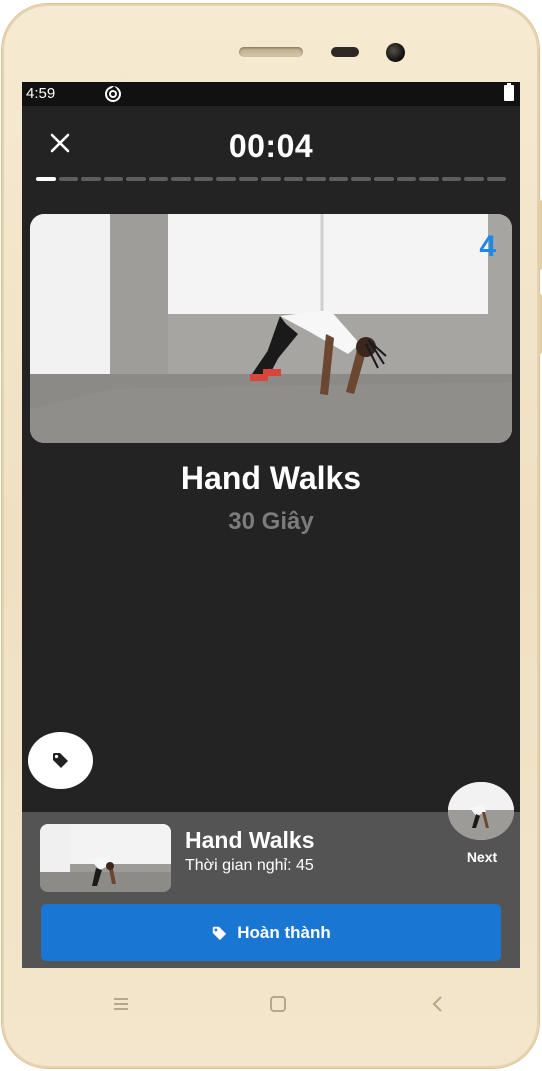 The height and width of the screenshot is (1071, 542). I want to click on sync-status-icon, so click(113, 93).